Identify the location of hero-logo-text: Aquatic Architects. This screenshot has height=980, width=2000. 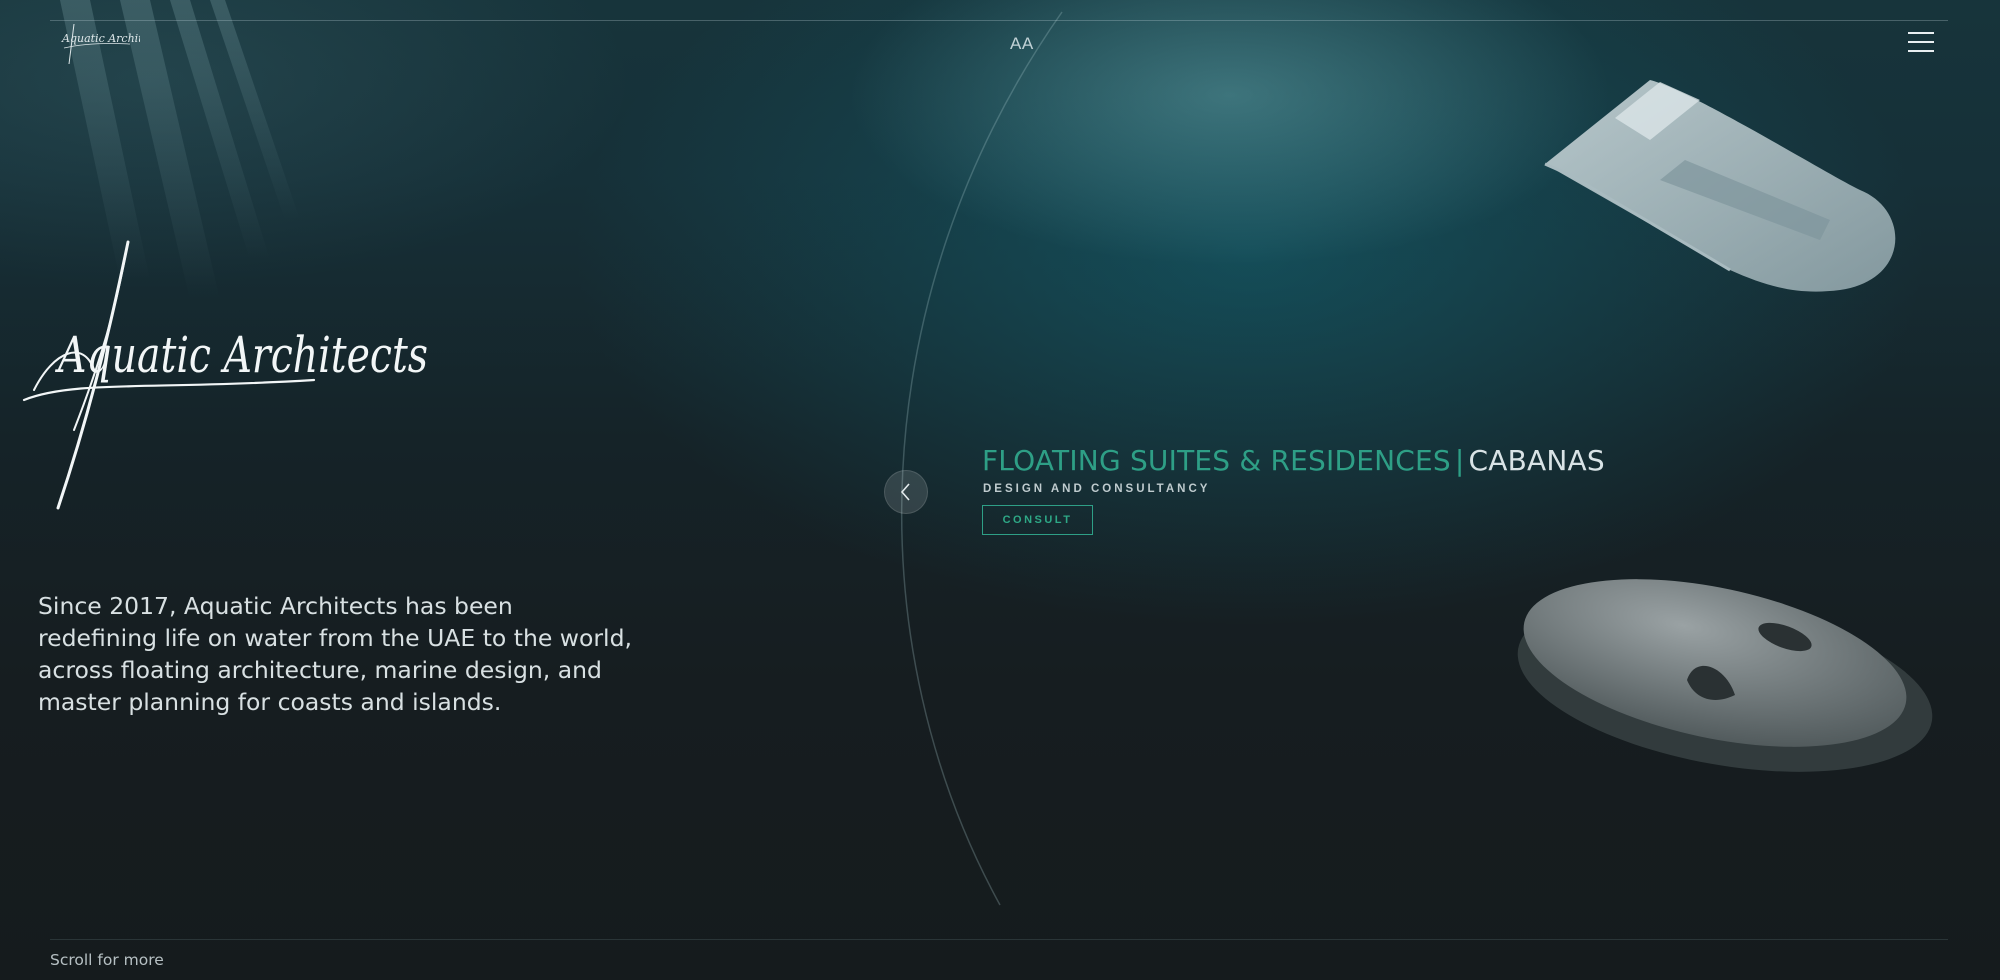
(241, 355).